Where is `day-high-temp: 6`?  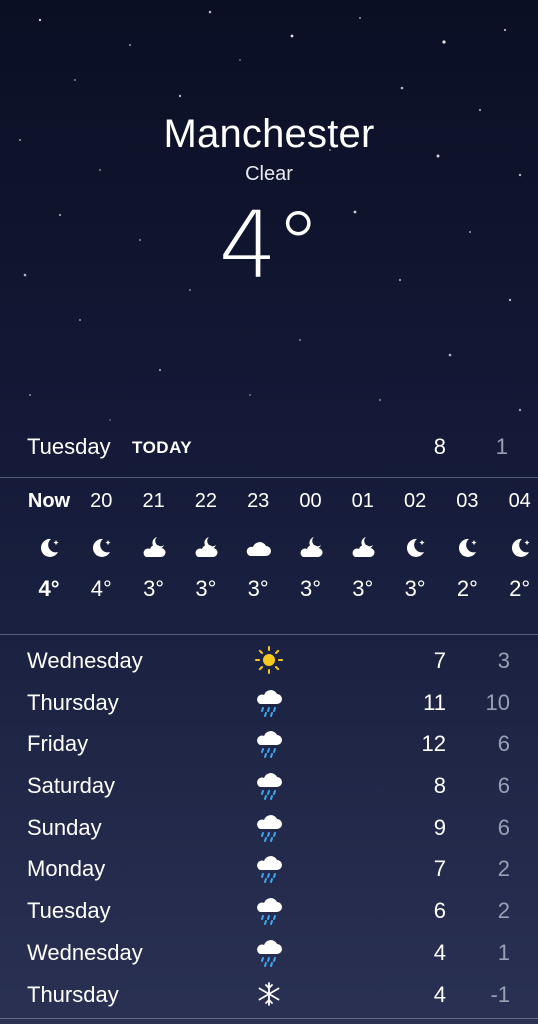
day-high-temp: 6 is located at coordinates (439, 911).